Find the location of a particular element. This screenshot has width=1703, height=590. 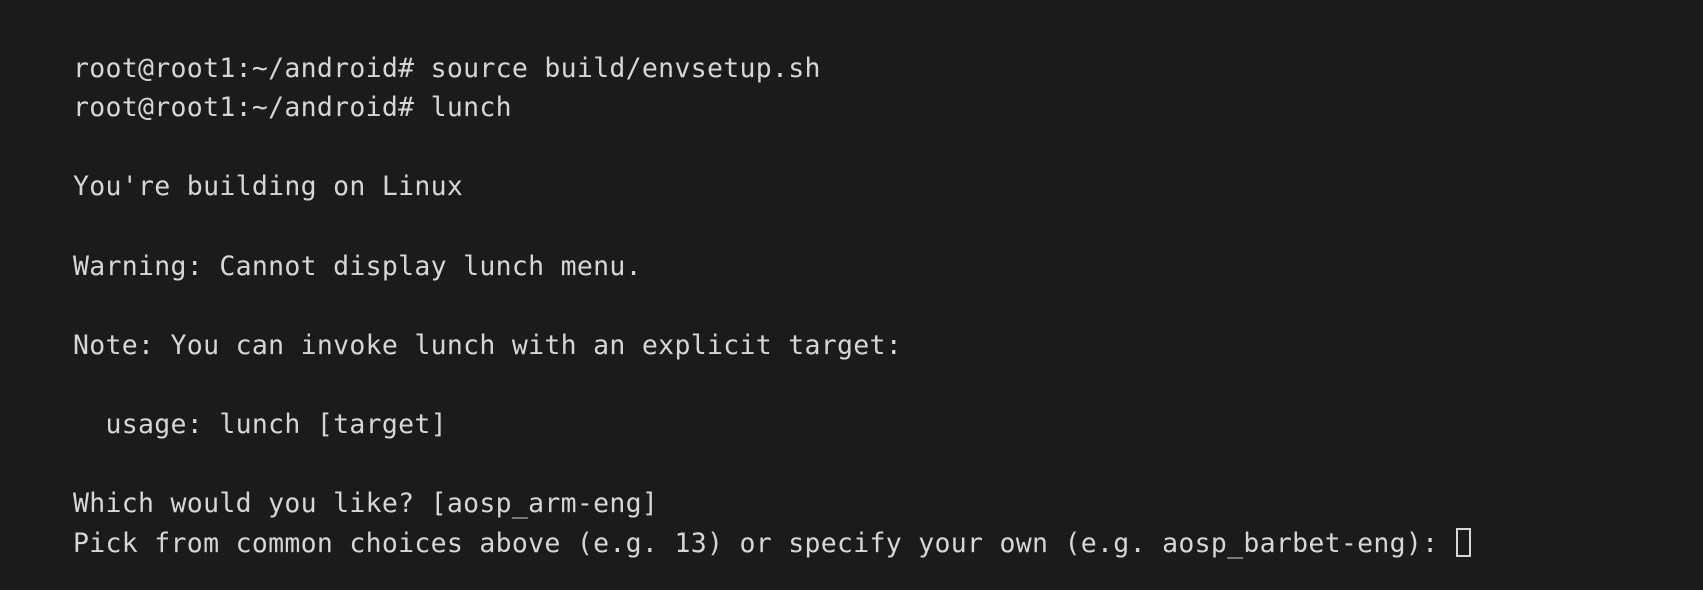

terminal-line-warning: Warning: Cannot display lunch menu. is located at coordinates (855, 244).